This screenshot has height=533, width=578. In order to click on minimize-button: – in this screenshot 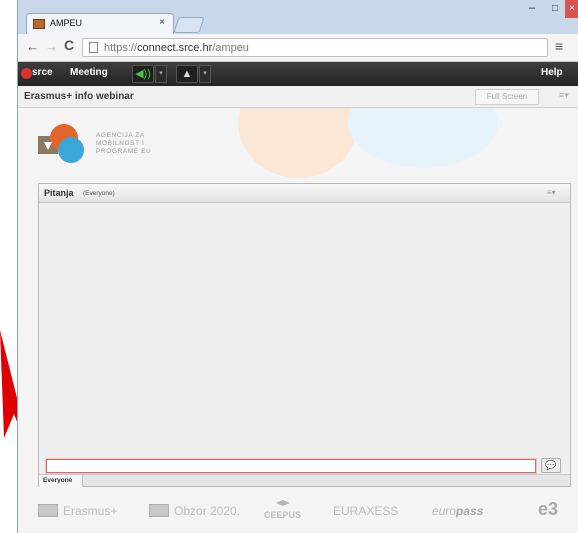, I will do `click(532, 9)`.